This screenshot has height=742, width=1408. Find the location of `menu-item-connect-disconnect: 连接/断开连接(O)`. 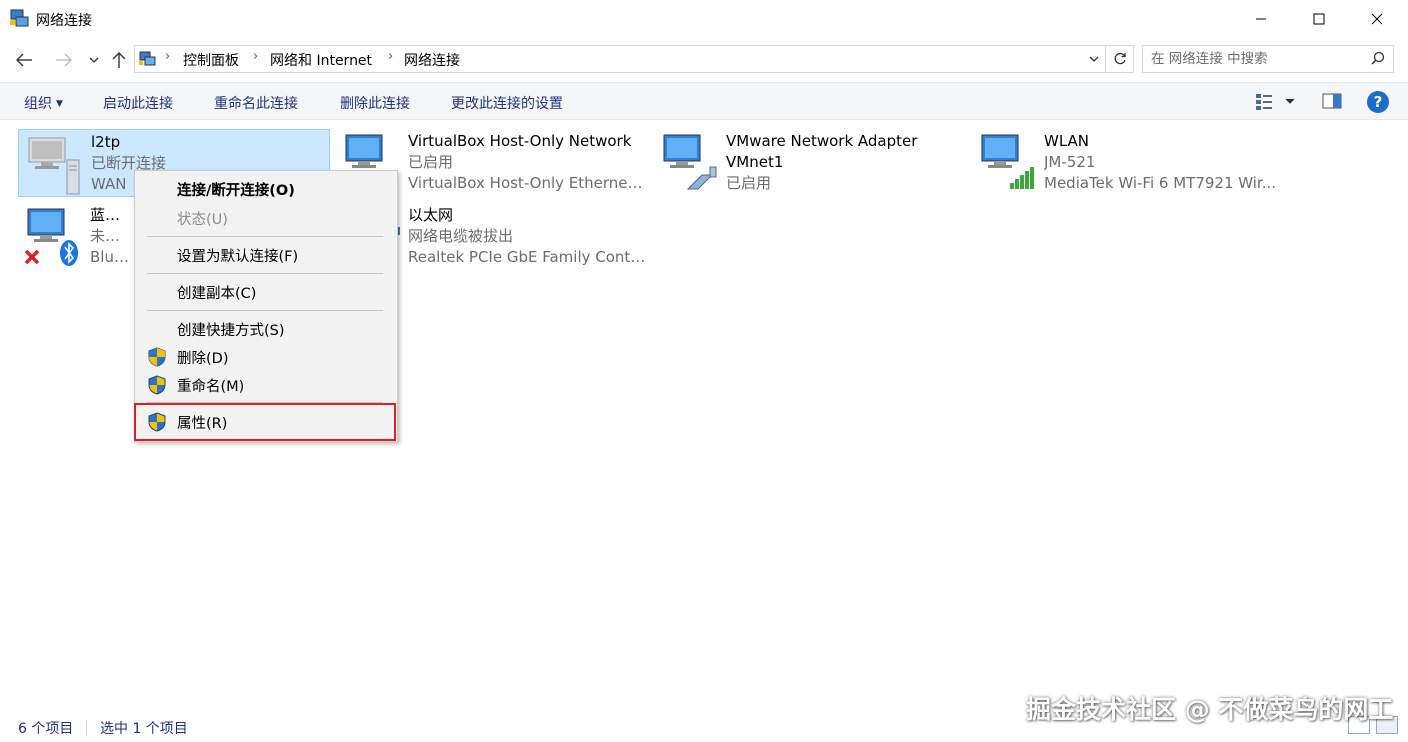

menu-item-connect-disconnect: 连接/断开连接(O) is located at coordinates (266, 189).